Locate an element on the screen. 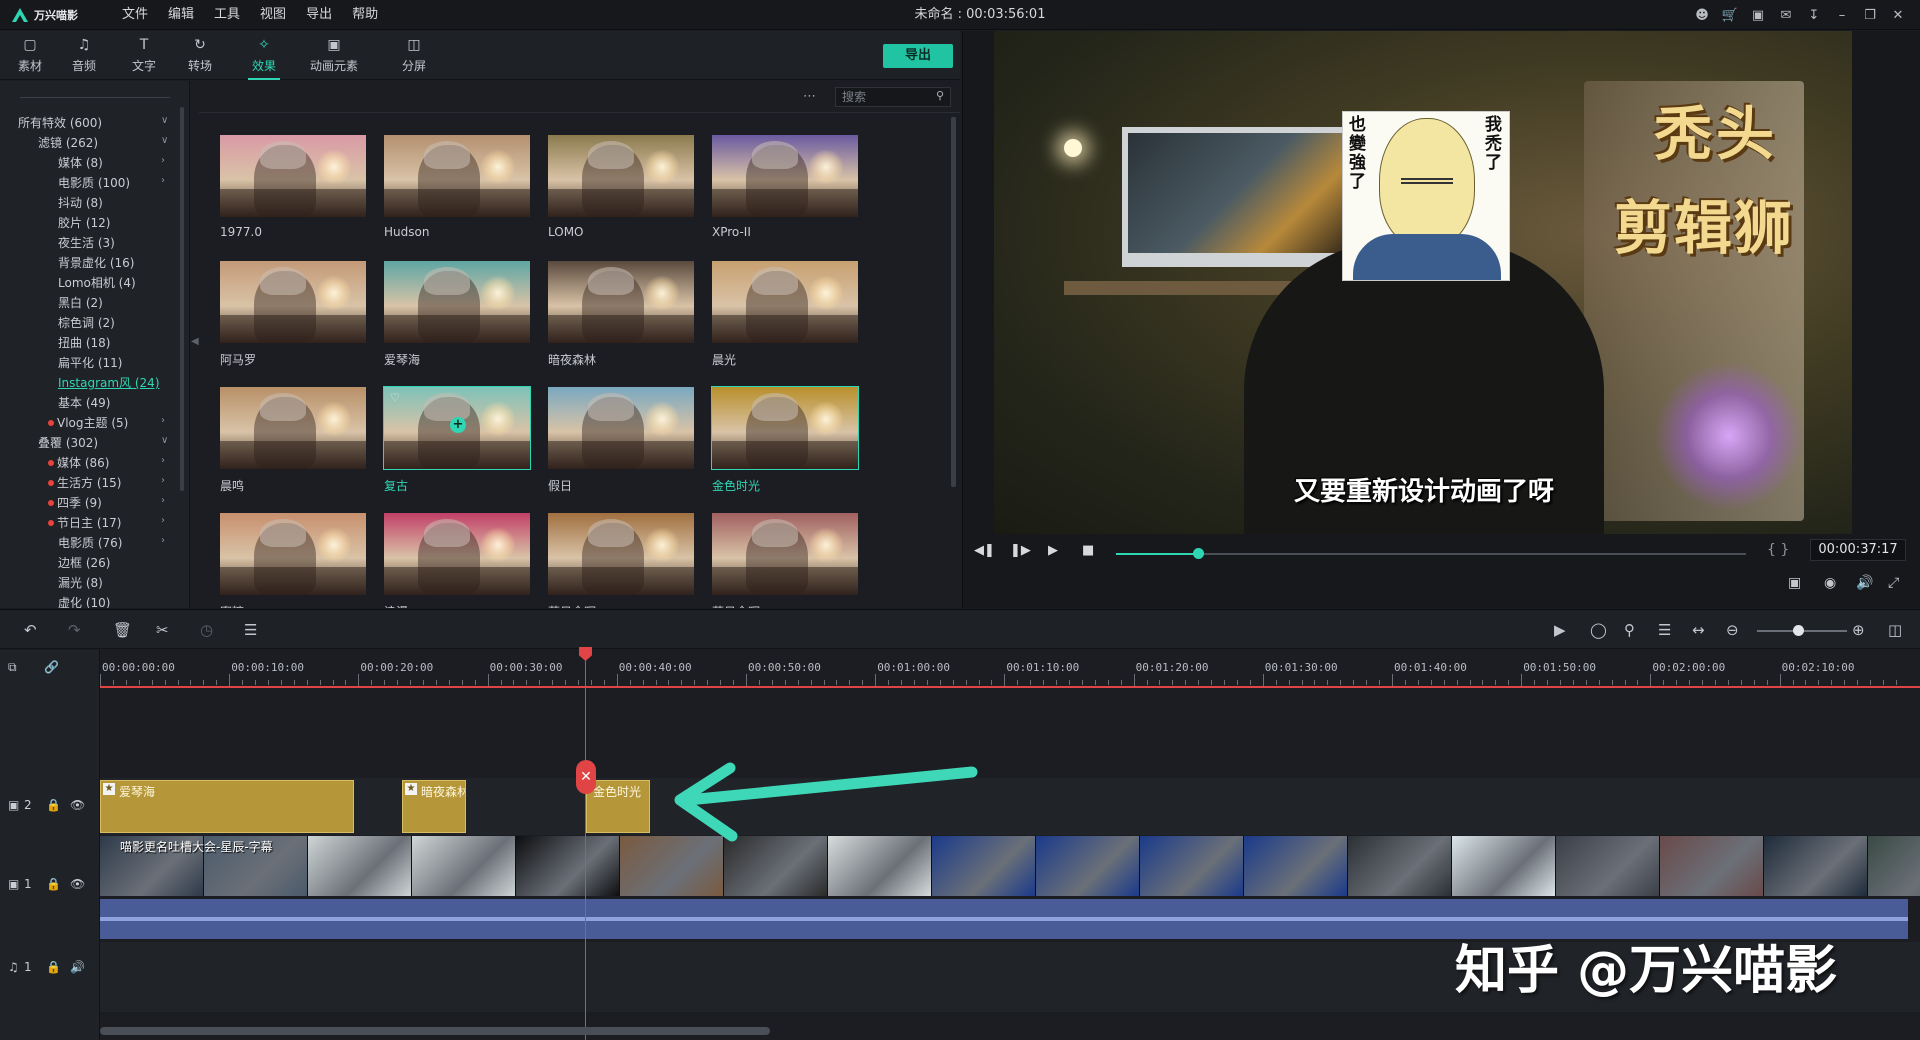 This screenshot has height=1040, width=1920. add-icon: + is located at coordinates (458, 425).